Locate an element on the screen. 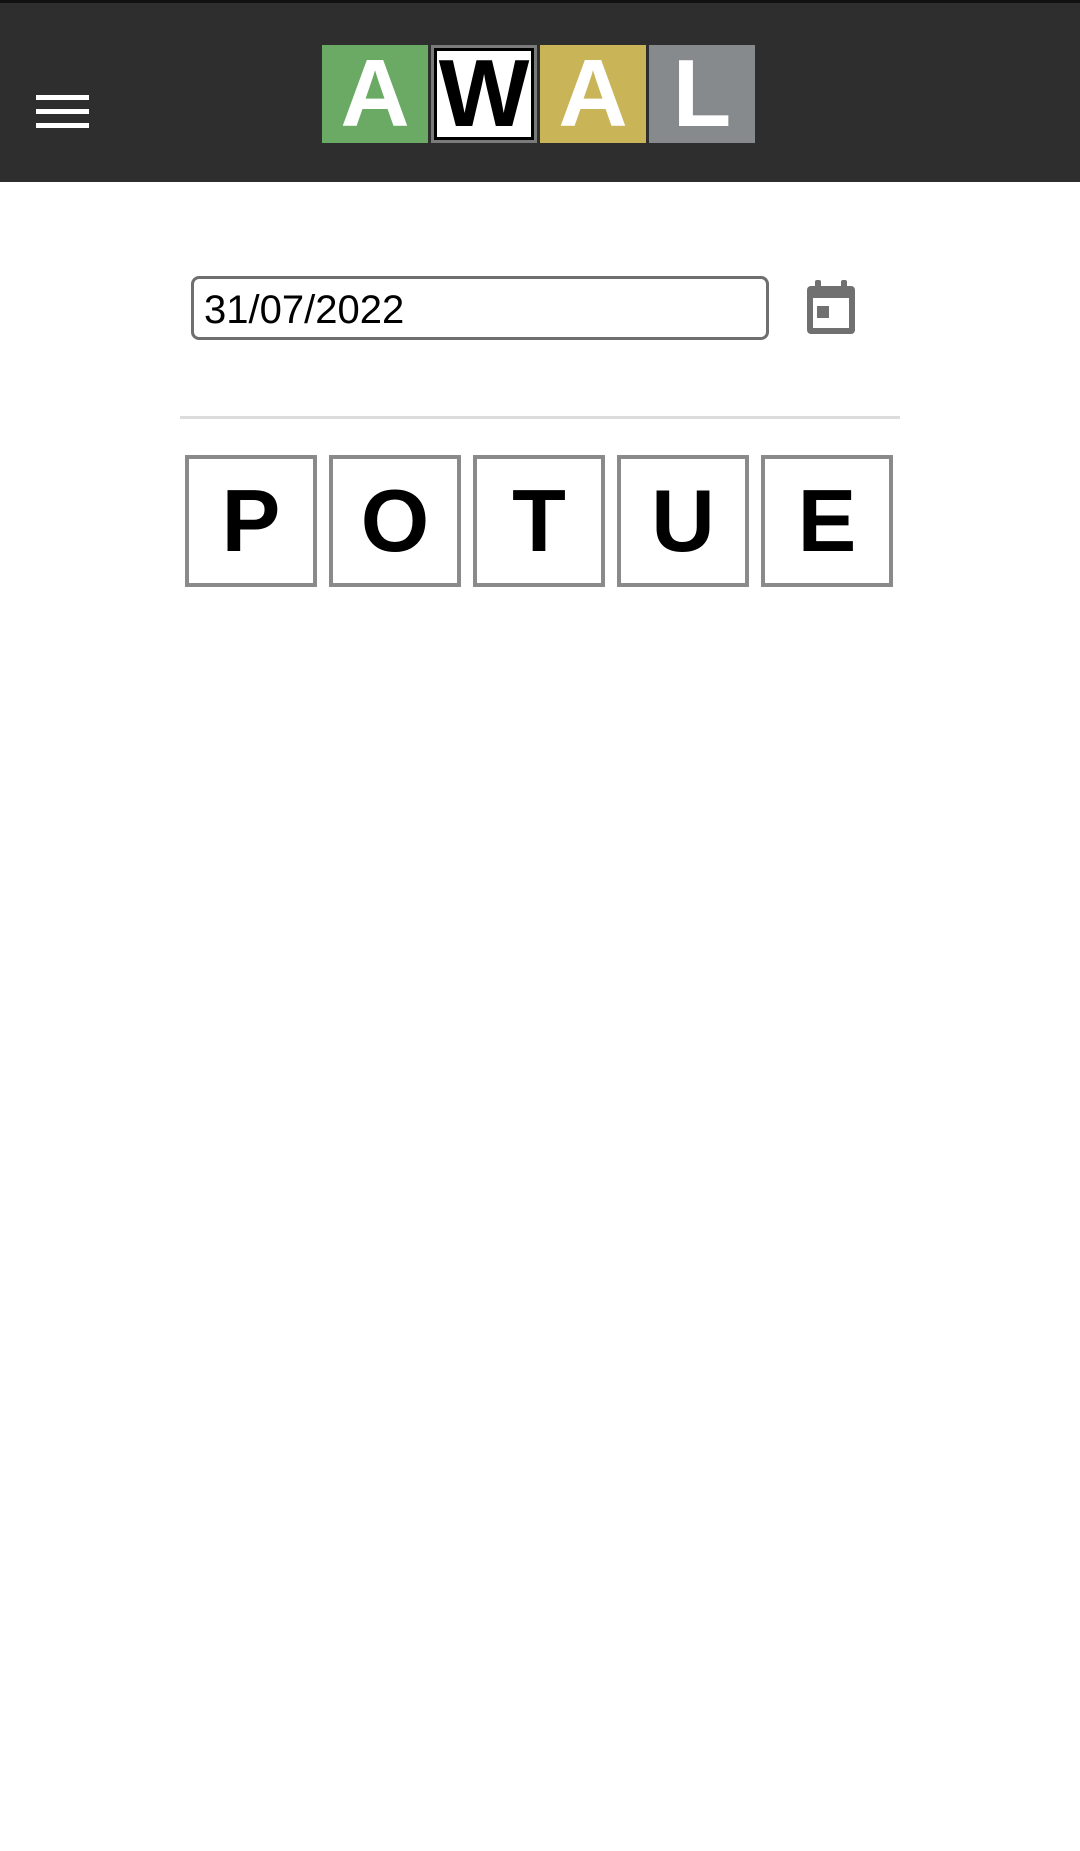  logo-tile: L is located at coordinates (702, 94).